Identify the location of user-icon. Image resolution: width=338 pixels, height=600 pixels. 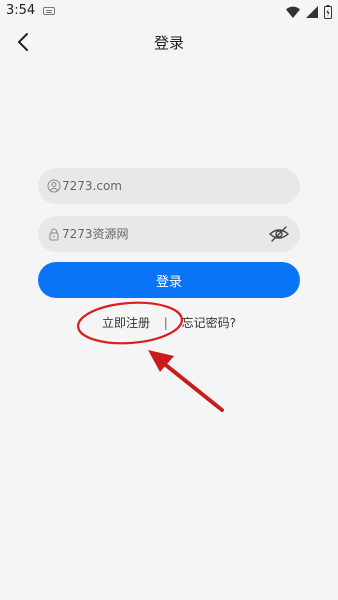
(54, 186).